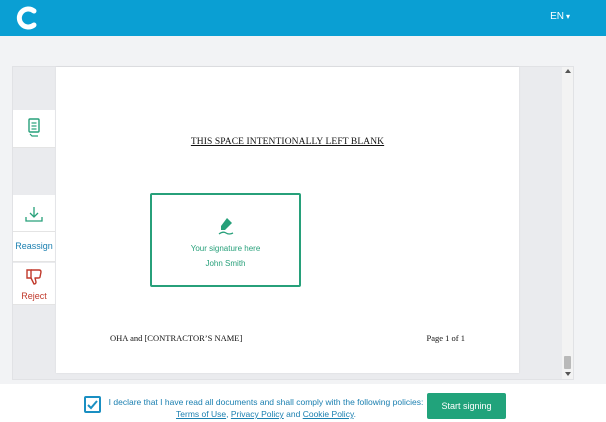  I want to click on checkmark-icon, so click(92, 405).